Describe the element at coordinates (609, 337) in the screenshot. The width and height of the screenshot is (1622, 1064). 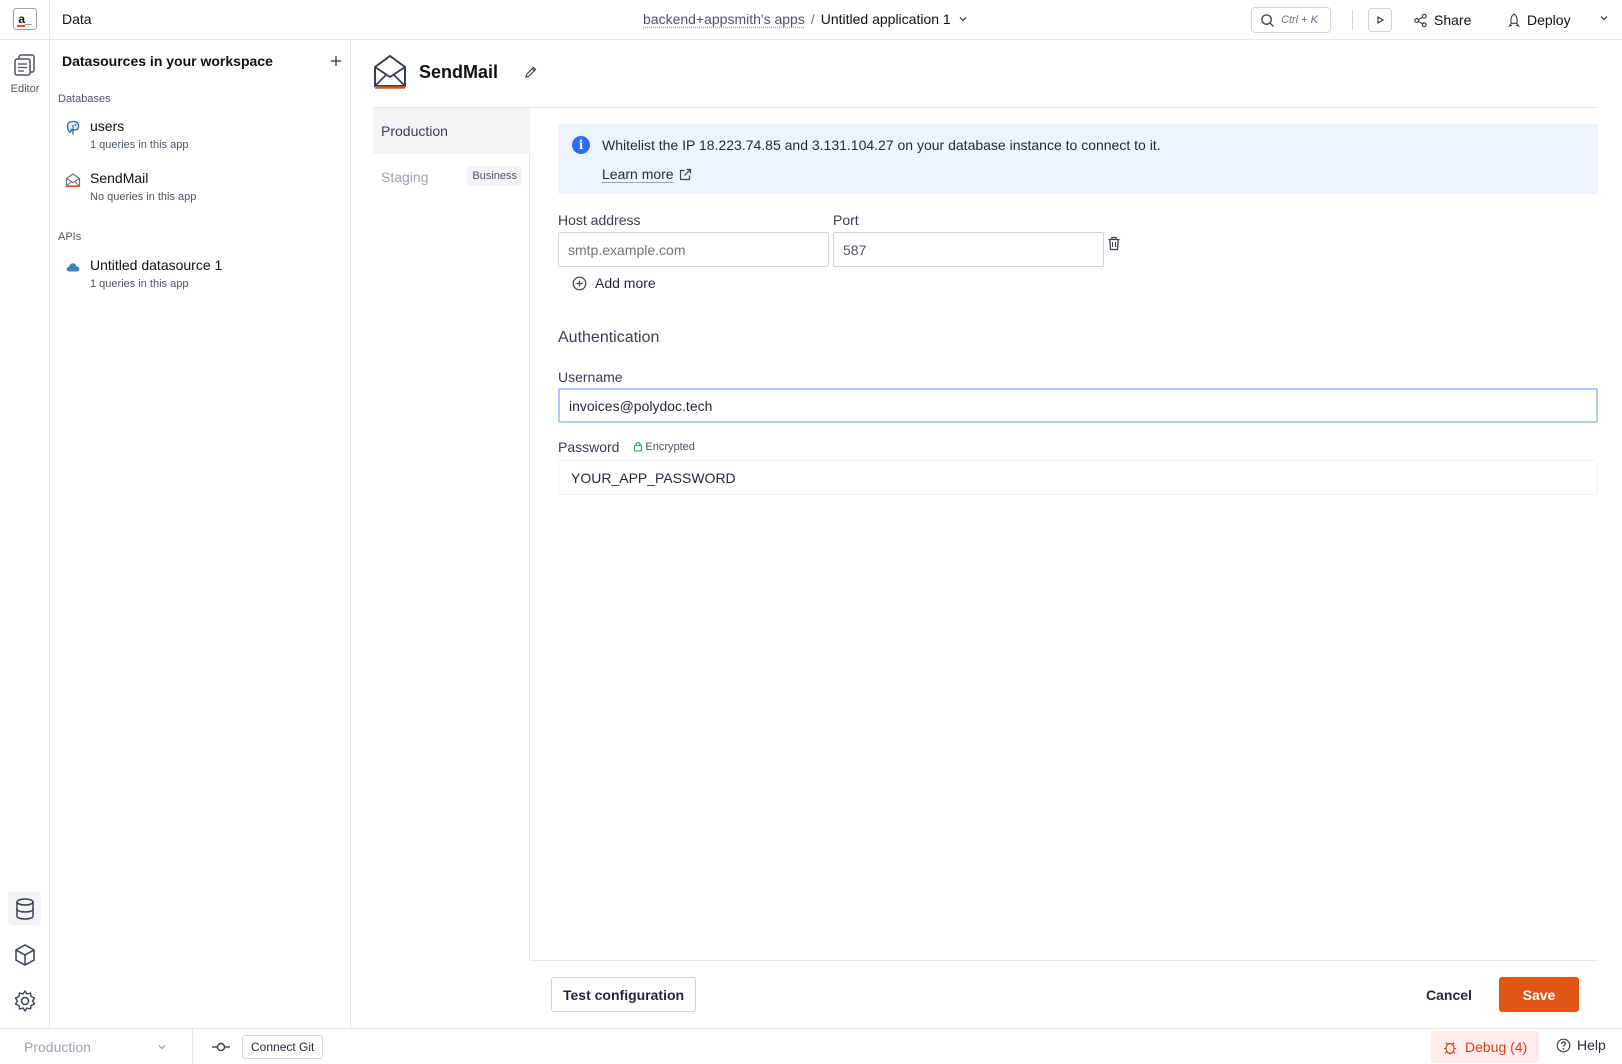
I see `authentication-heading: Authentication` at that location.